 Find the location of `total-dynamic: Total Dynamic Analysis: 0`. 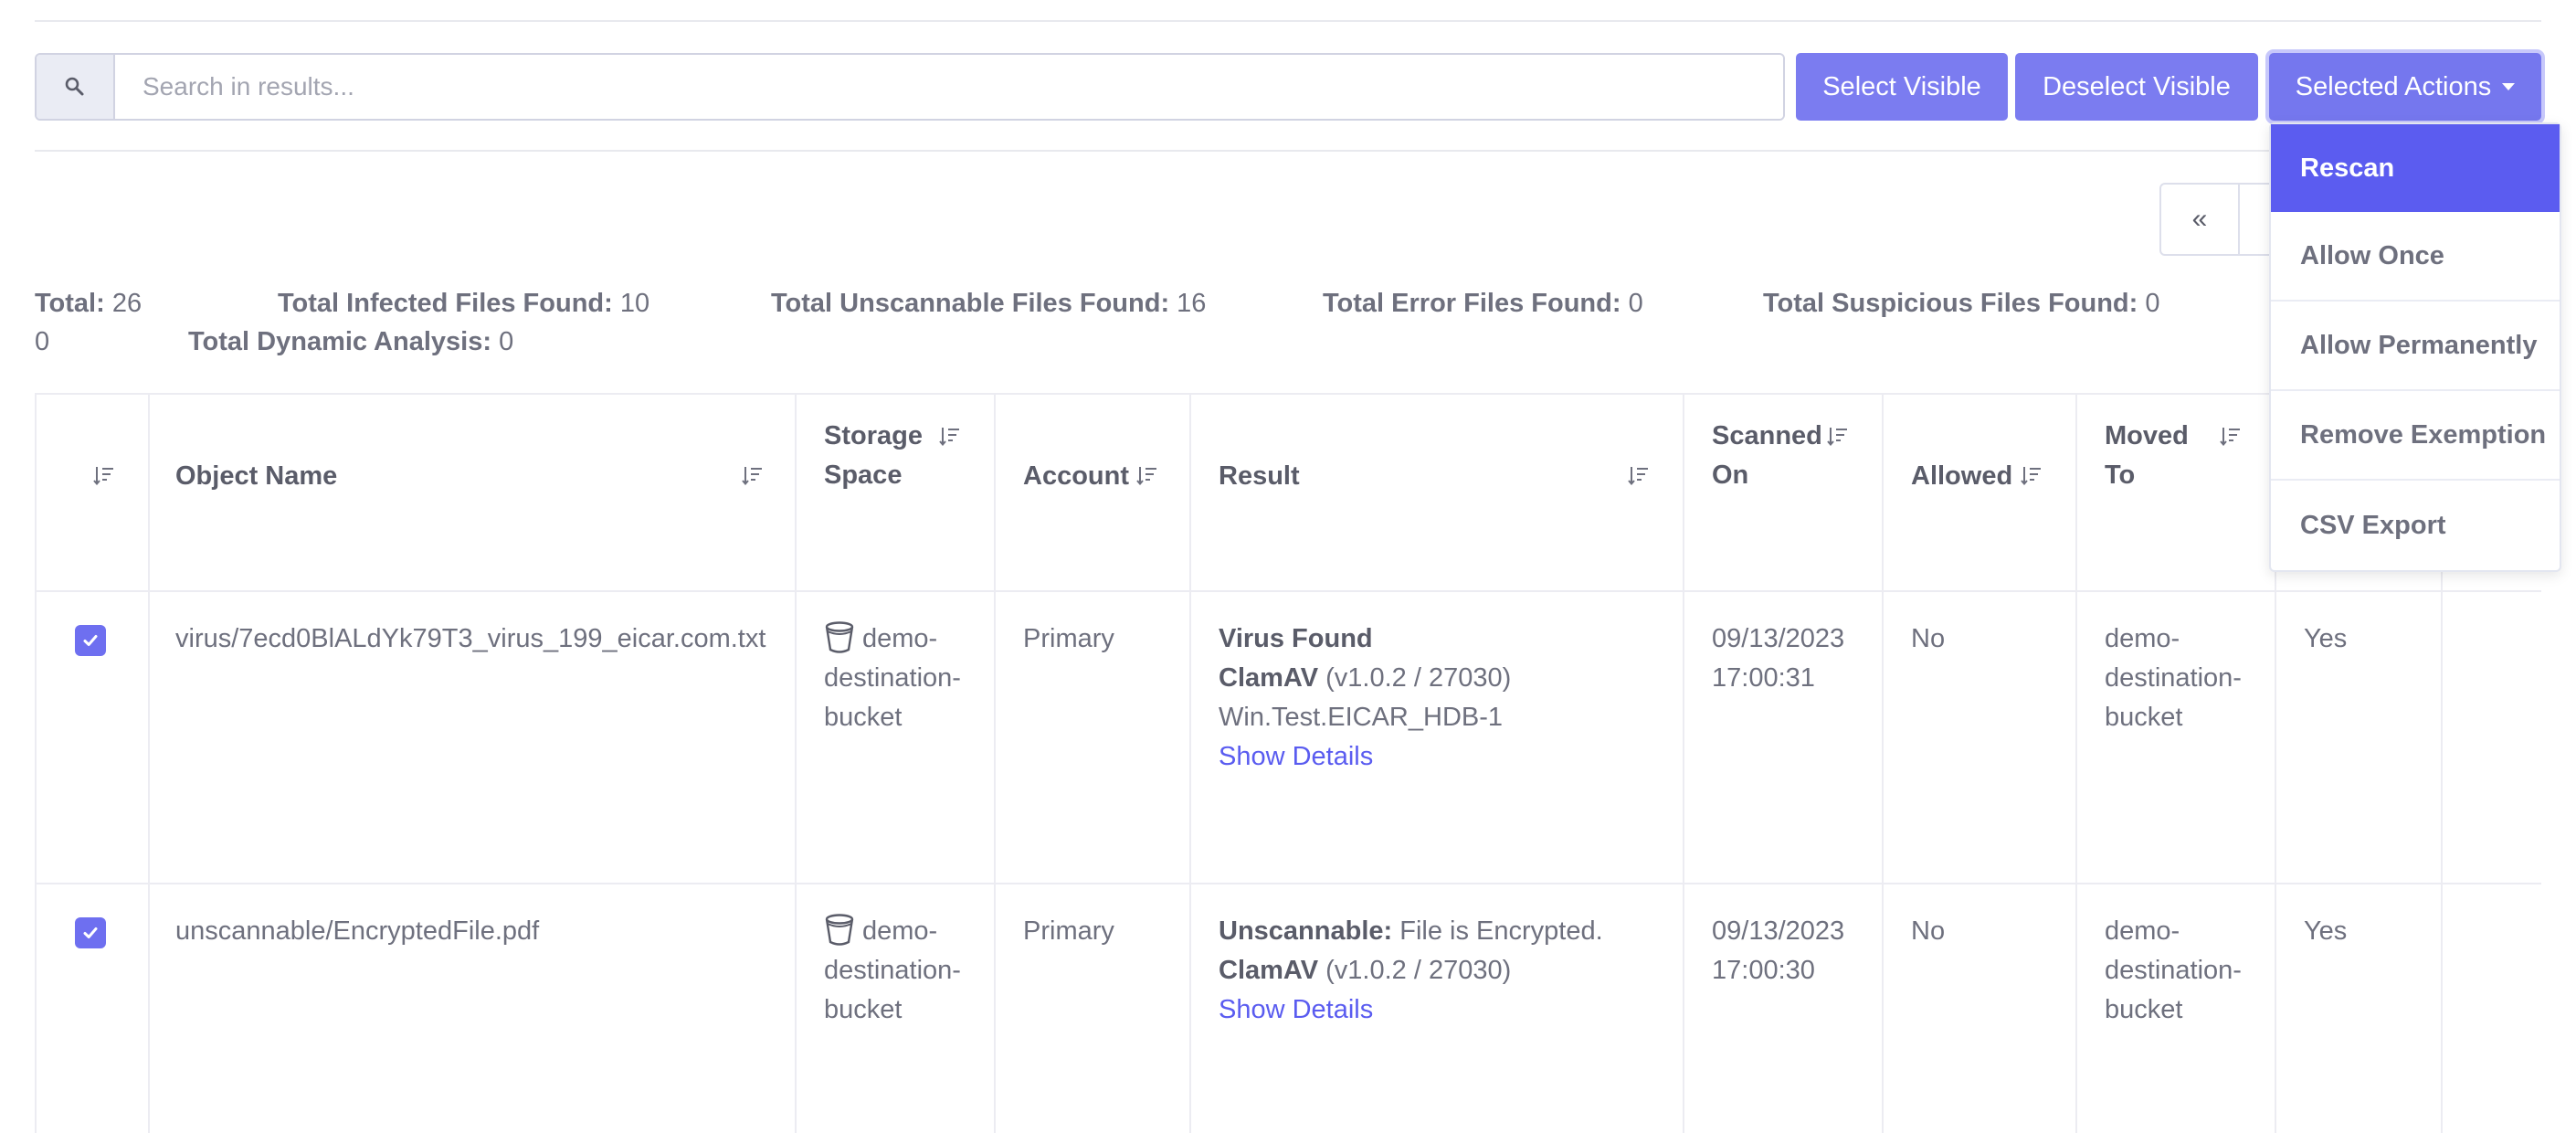

total-dynamic: Total Dynamic Analysis: 0 is located at coordinates (350, 342).